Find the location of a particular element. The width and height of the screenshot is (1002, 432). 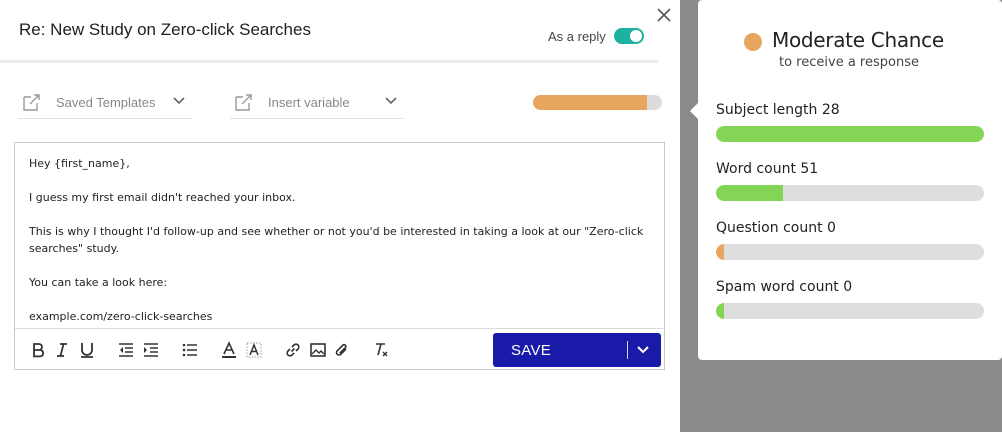

metric-question-count: Question count 0 is located at coordinates (850, 240).